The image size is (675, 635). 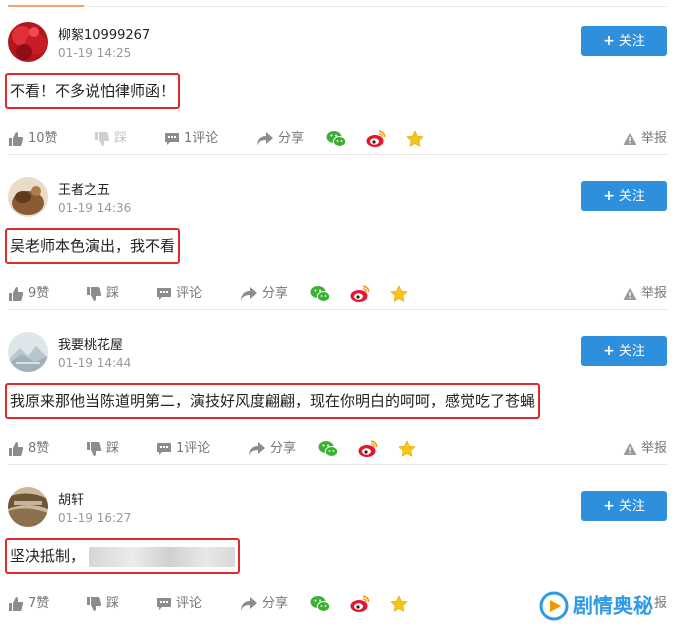 I want to click on report-button: 报, so click(x=660, y=604).